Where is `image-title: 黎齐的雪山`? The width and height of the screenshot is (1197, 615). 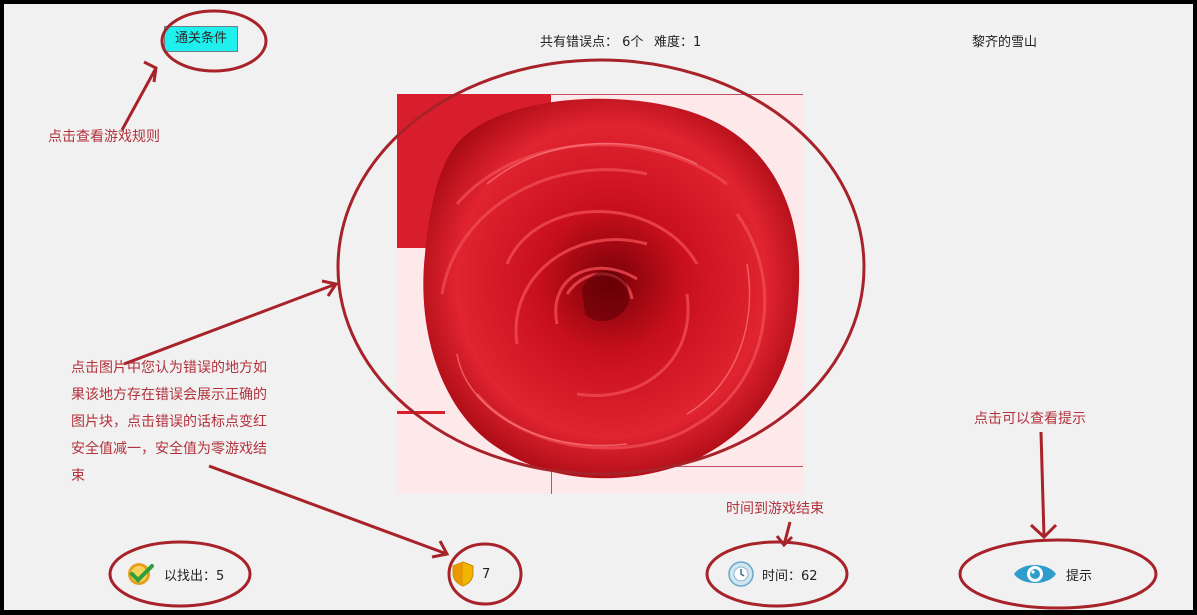 image-title: 黎齐的雪山 is located at coordinates (1005, 42).